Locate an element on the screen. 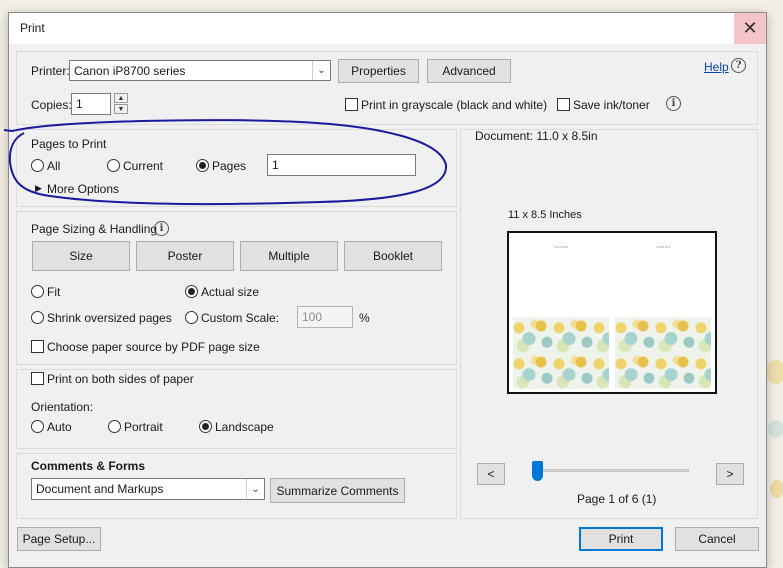  printer-value: Canon iP8700 series is located at coordinates (130, 70).